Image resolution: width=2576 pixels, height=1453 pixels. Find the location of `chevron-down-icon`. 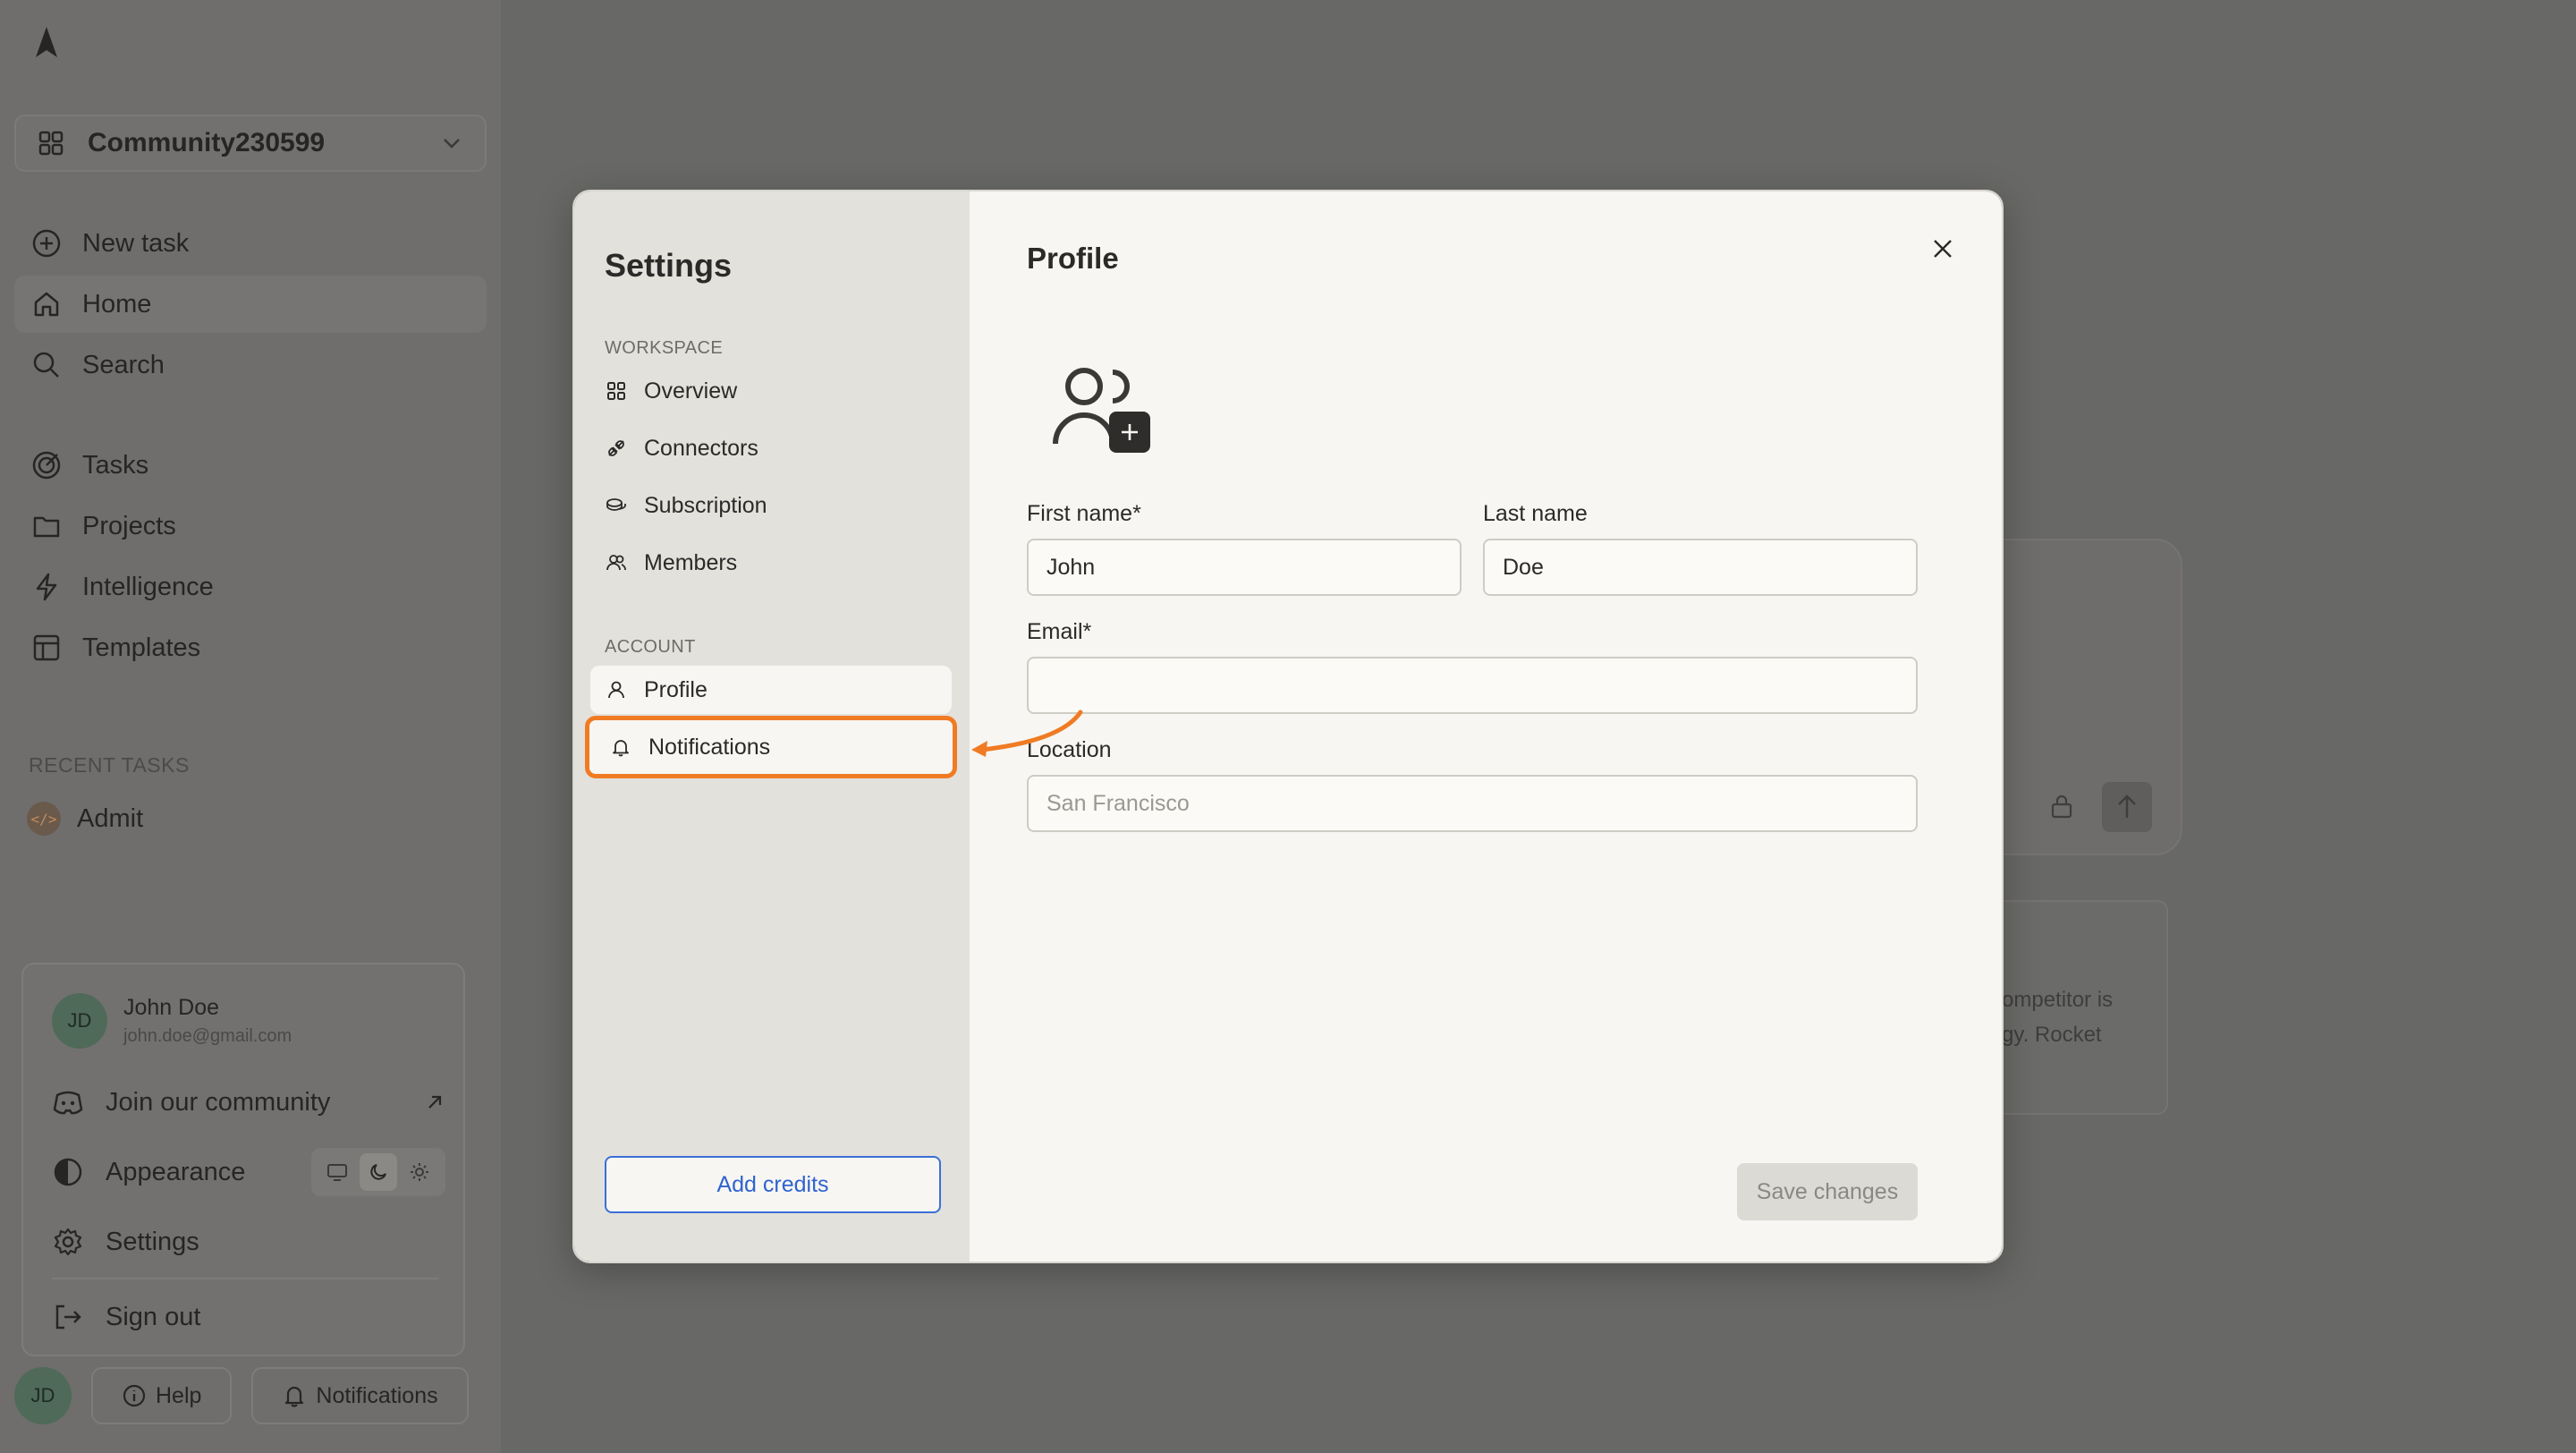

chevron-down-icon is located at coordinates (452, 144).